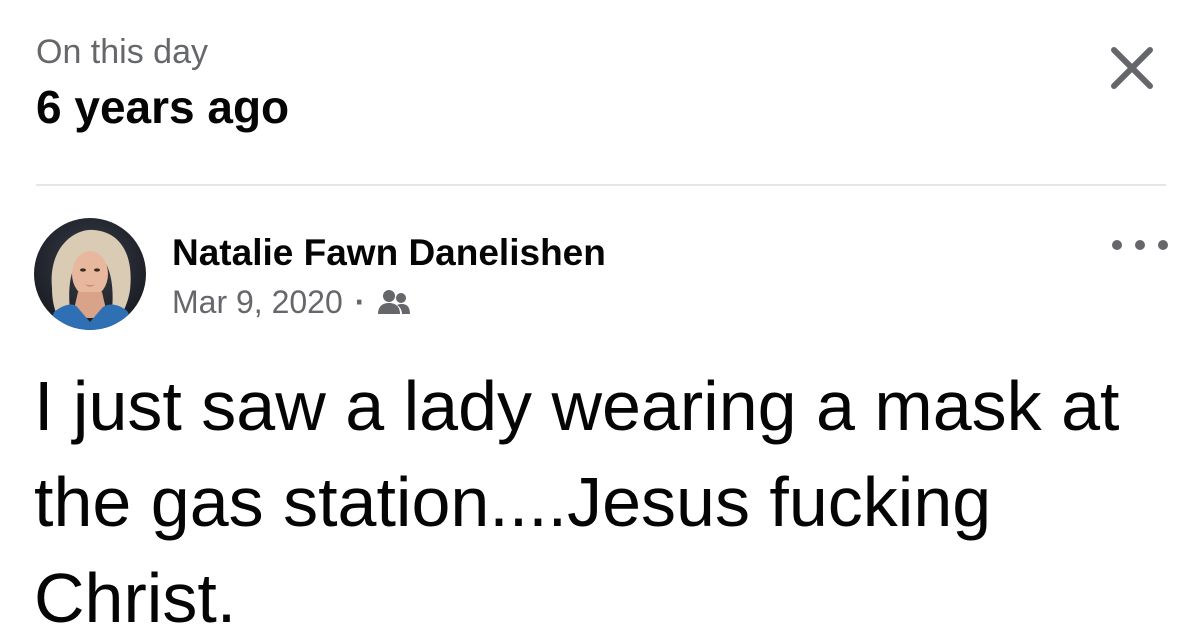  I want to click on on-this-day-label: On this day, so click(122, 52).